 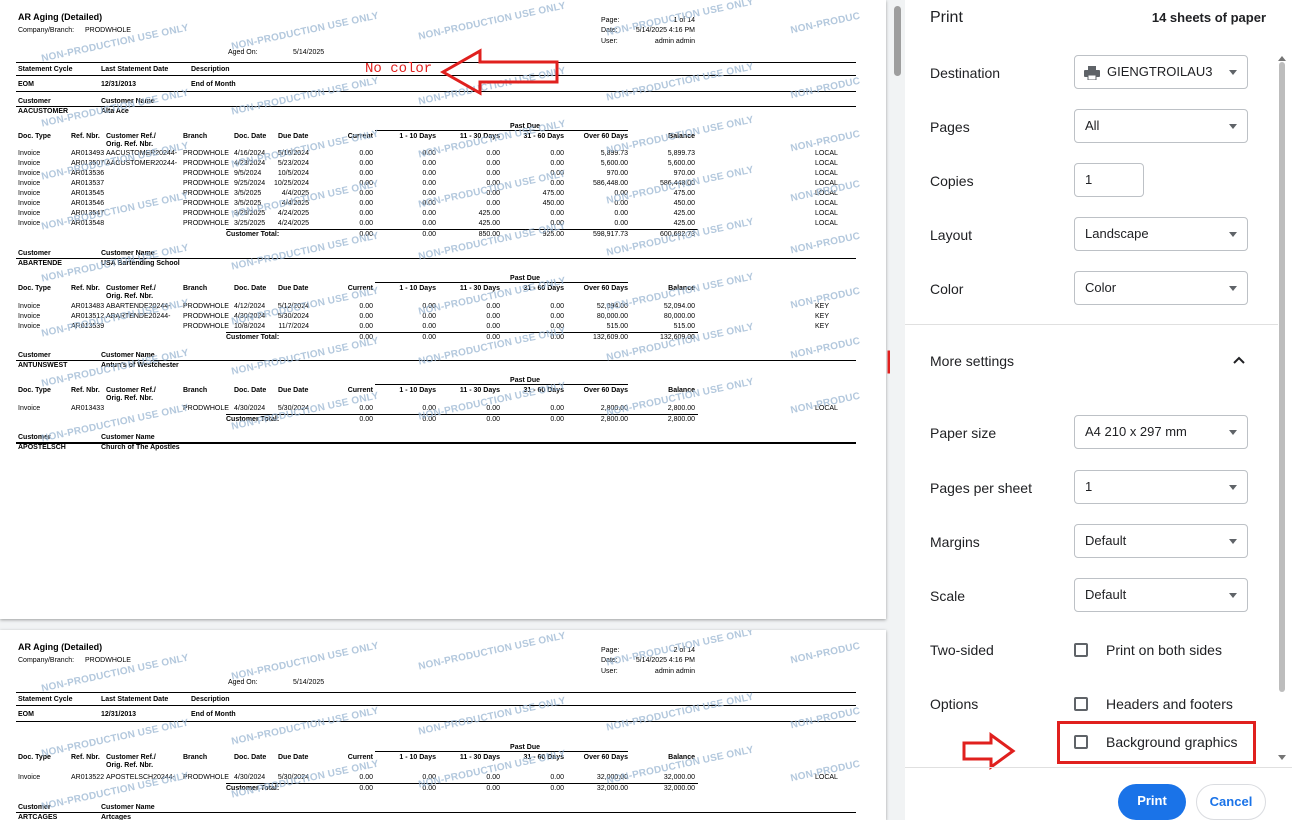 What do you see at coordinates (681, 390) in the screenshot?
I see `col-balance: Balance` at bounding box center [681, 390].